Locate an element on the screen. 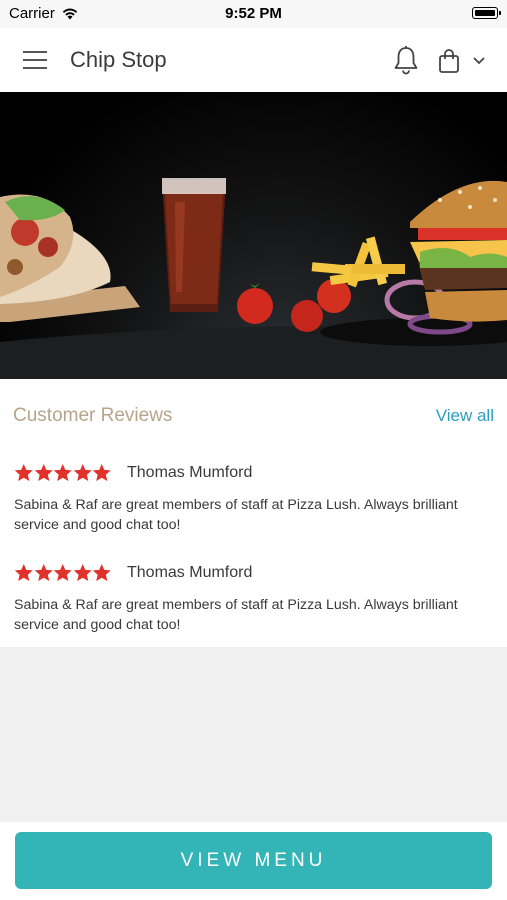  shopping-bag-icon is located at coordinates (449, 61).